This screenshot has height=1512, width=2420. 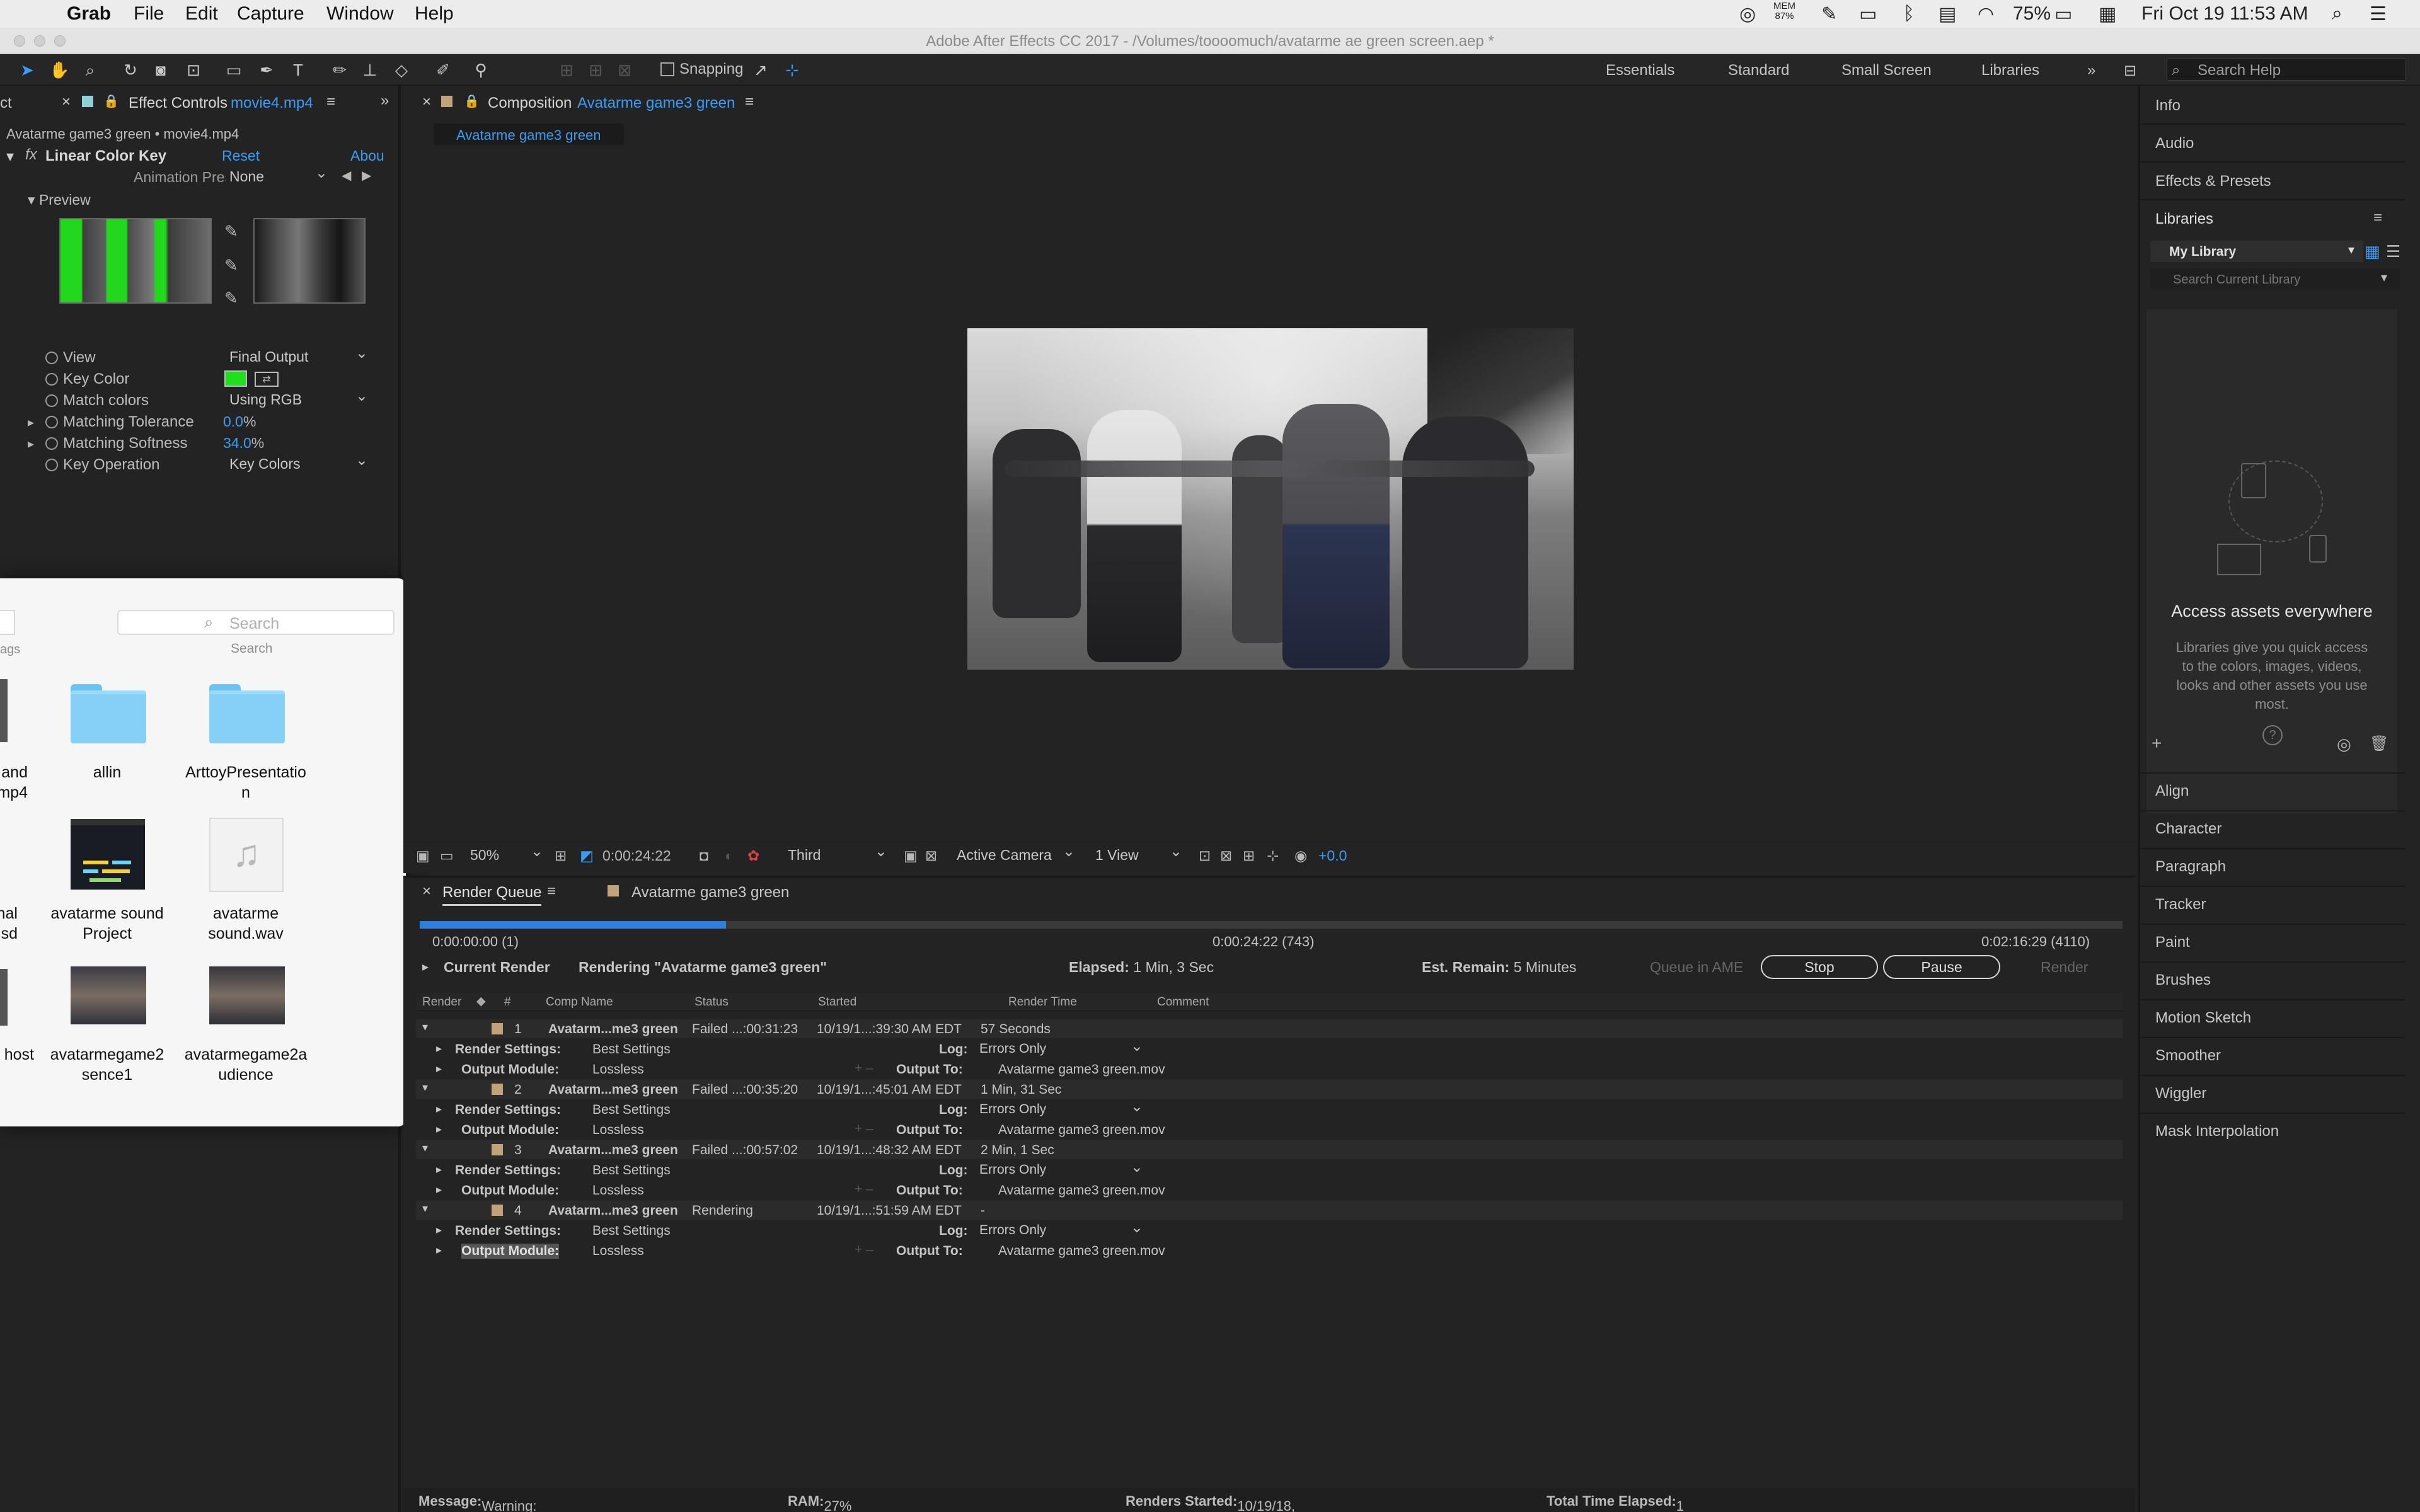 What do you see at coordinates (2183, 980) in the screenshot?
I see `panel-header-item: Brushes` at bounding box center [2183, 980].